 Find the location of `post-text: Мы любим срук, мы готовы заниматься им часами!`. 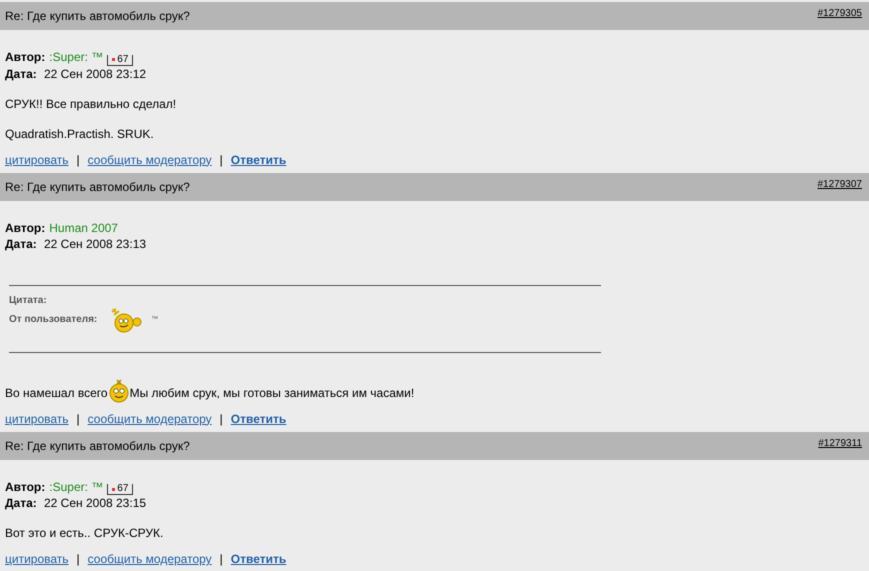

post-text: Мы любим срук, мы готовы заниматься им часами! is located at coordinates (272, 392).